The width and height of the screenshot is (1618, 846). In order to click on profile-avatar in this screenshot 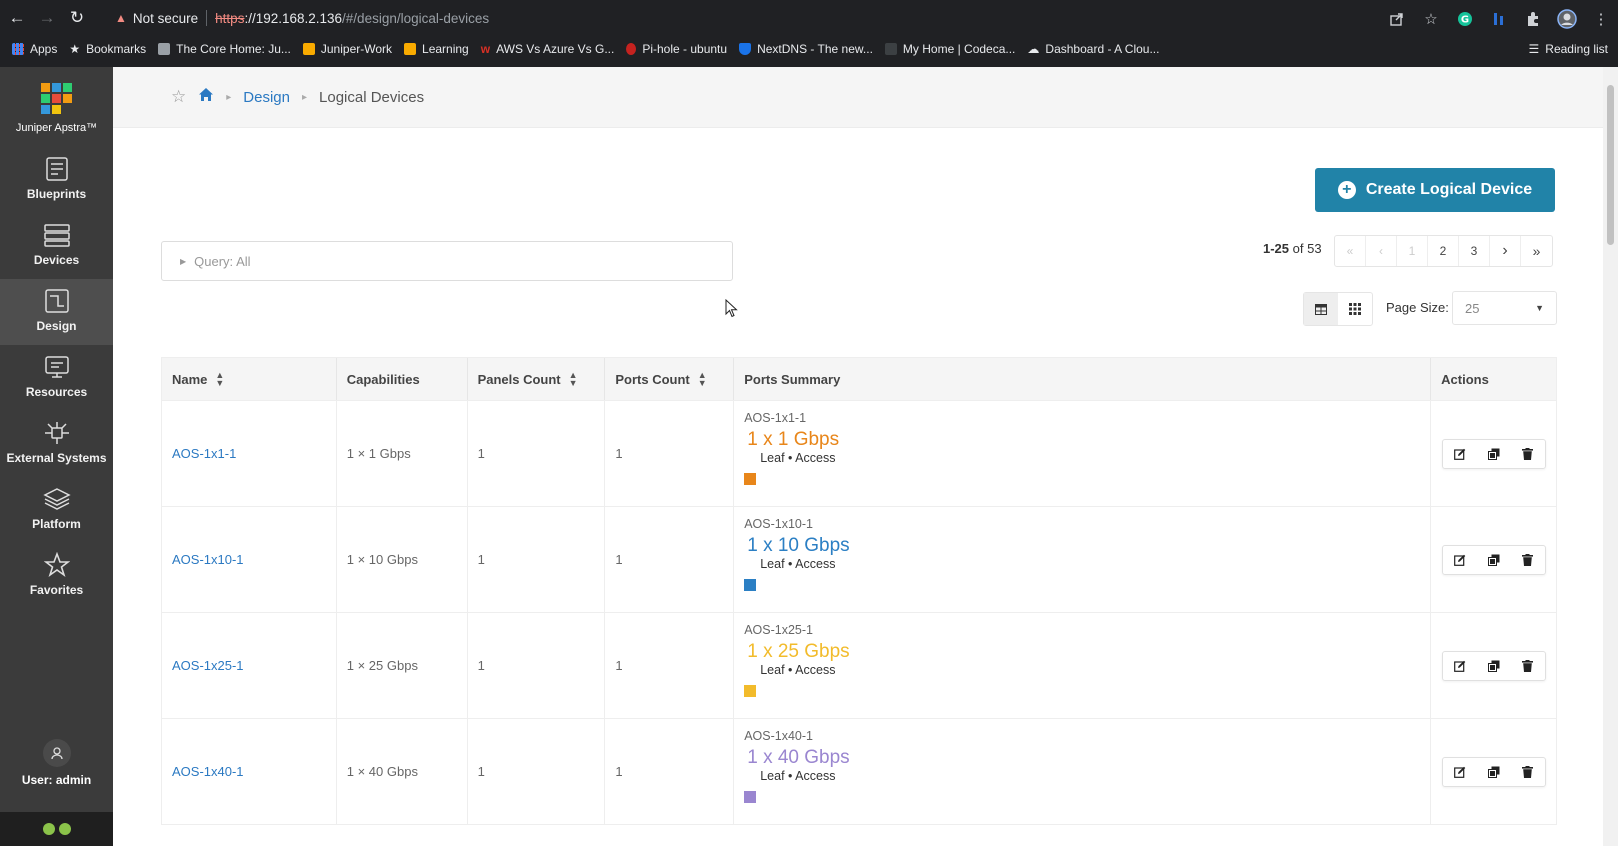, I will do `click(1567, 19)`.